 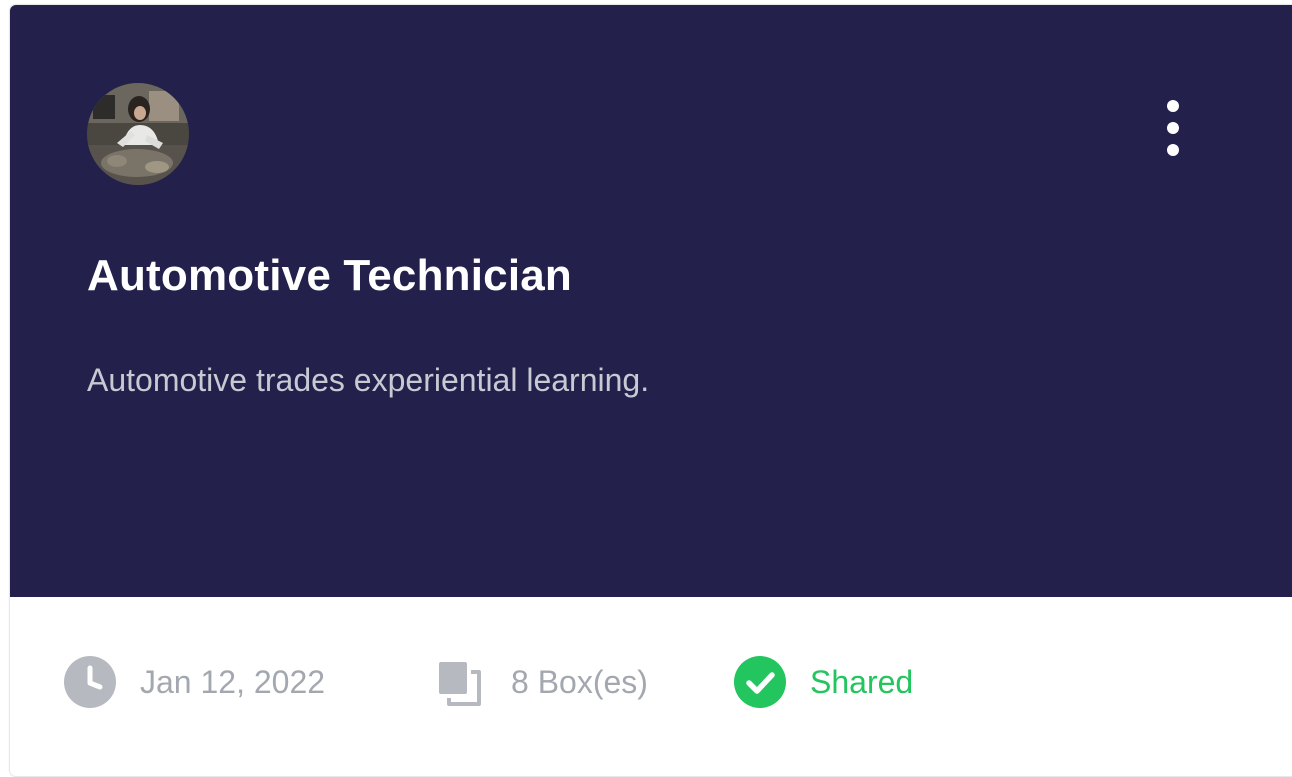 I want to click on clock-icon, so click(x=90, y=682).